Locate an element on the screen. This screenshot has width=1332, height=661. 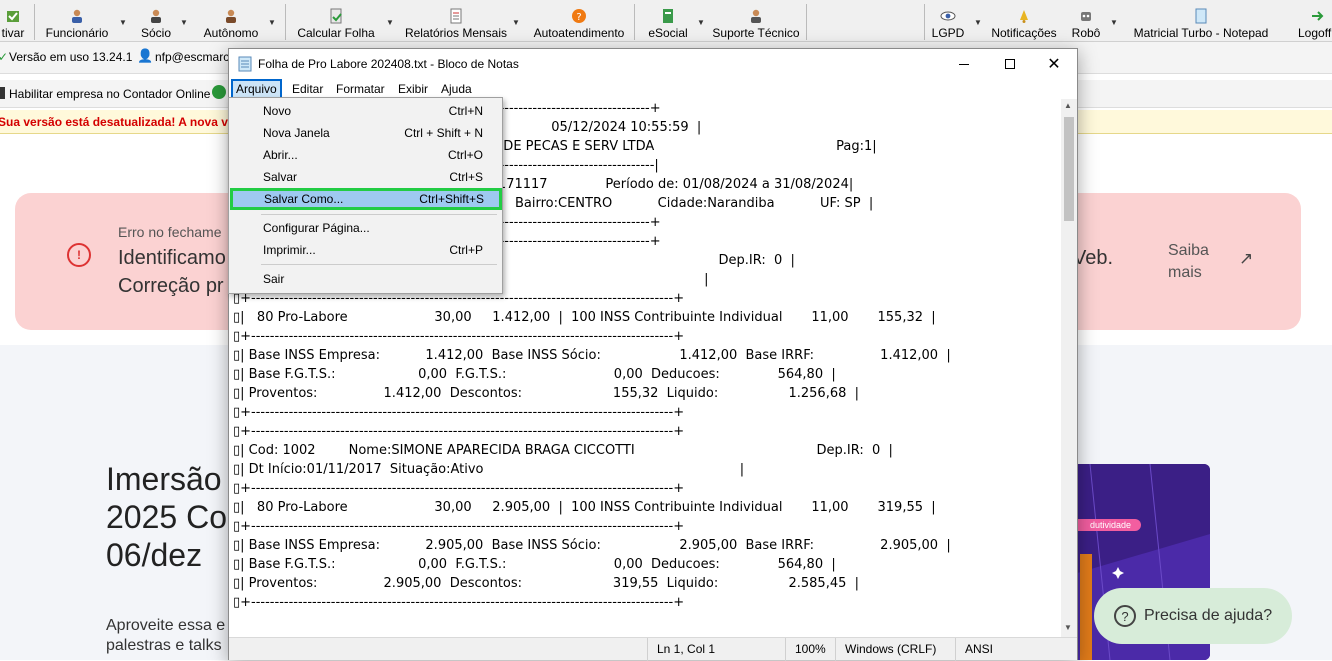
maximize-icon is located at coordinates (1010, 64).